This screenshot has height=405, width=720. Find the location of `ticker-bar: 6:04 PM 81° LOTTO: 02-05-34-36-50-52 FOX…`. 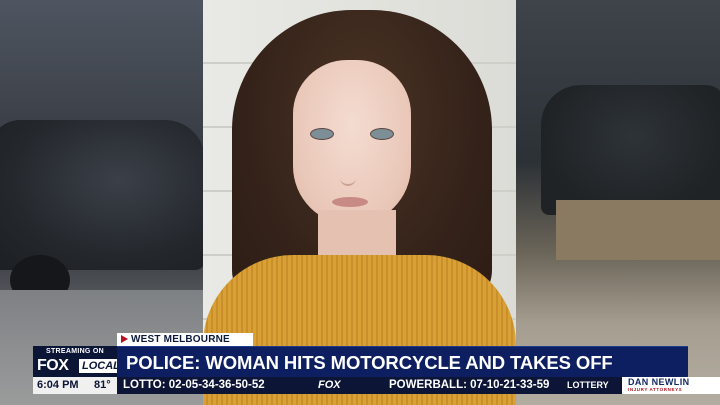

ticker-bar: 6:04 PM 81° LOTTO: 02-05-34-36-50-52 FOX… is located at coordinates (376, 385).